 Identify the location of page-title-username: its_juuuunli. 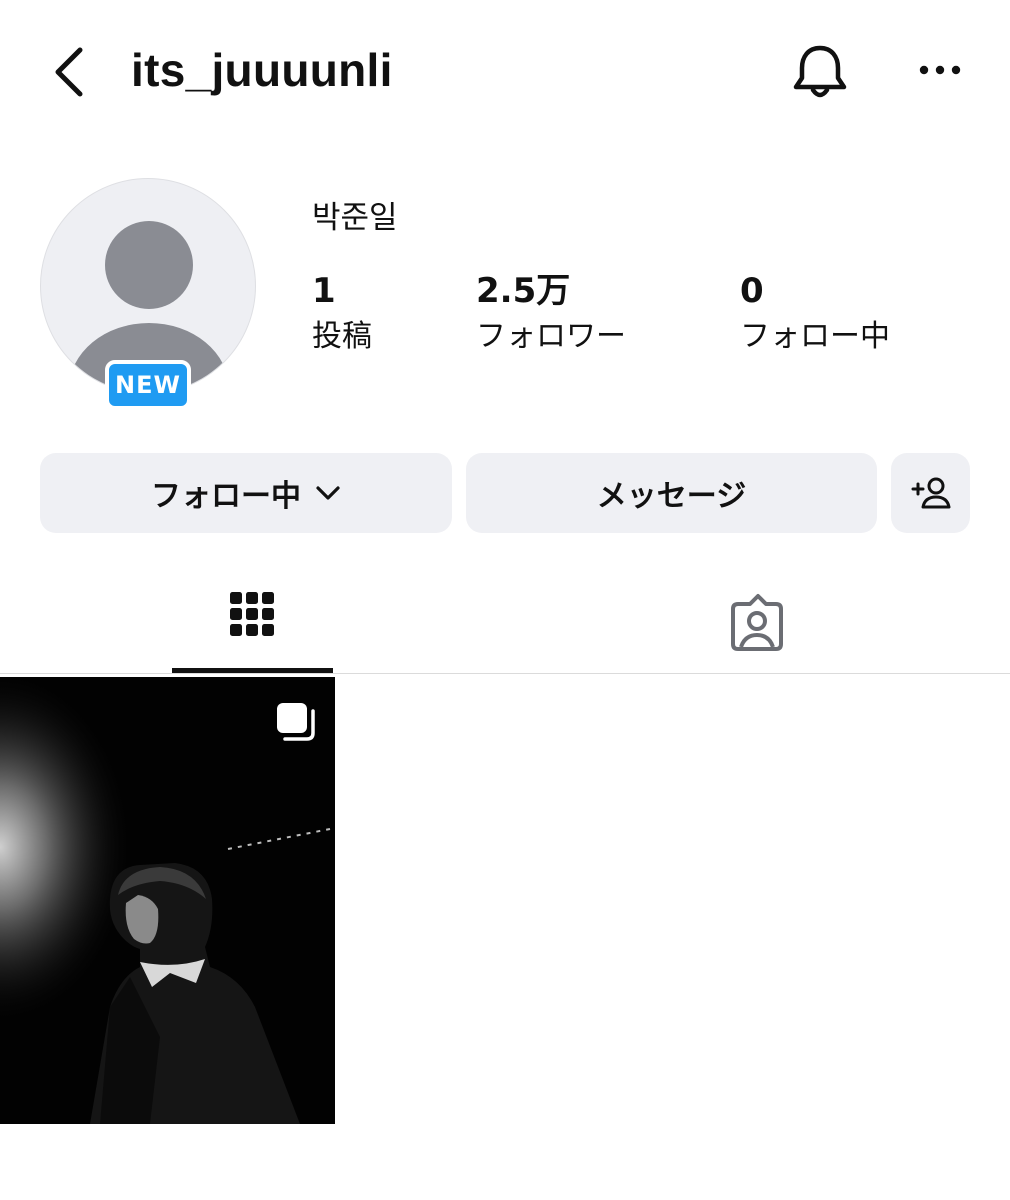
(262, 70).